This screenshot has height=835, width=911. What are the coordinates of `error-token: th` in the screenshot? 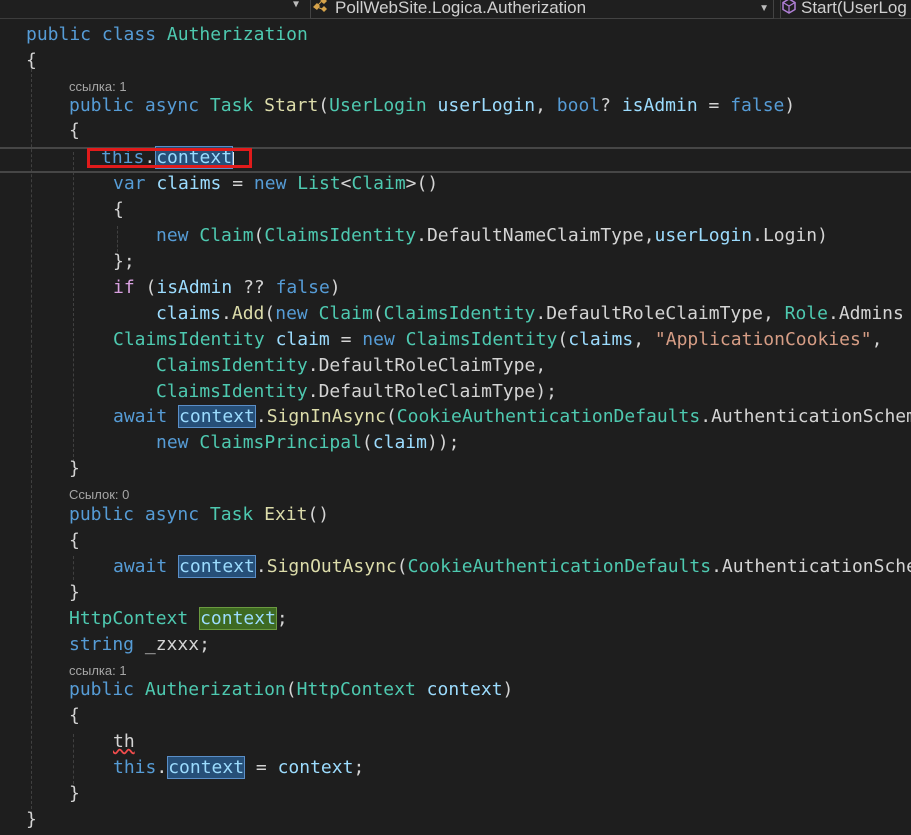 It's located at (124, 741).